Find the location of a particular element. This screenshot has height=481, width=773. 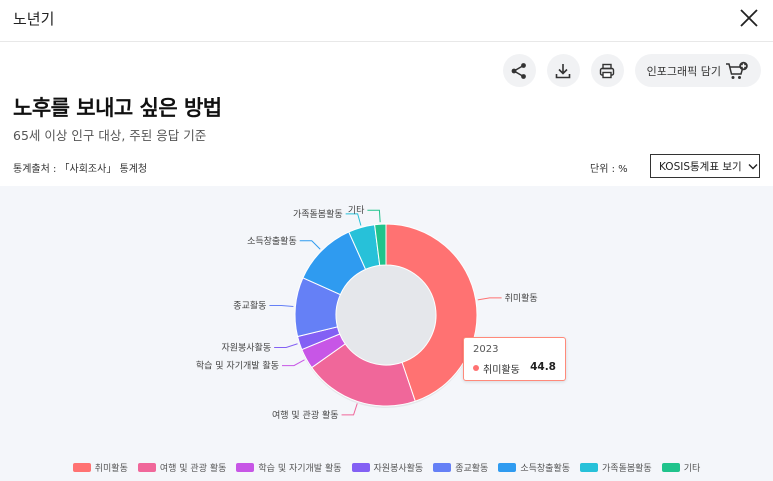

legend-item: 소득창출활동 is located at coordinates (534, 467).